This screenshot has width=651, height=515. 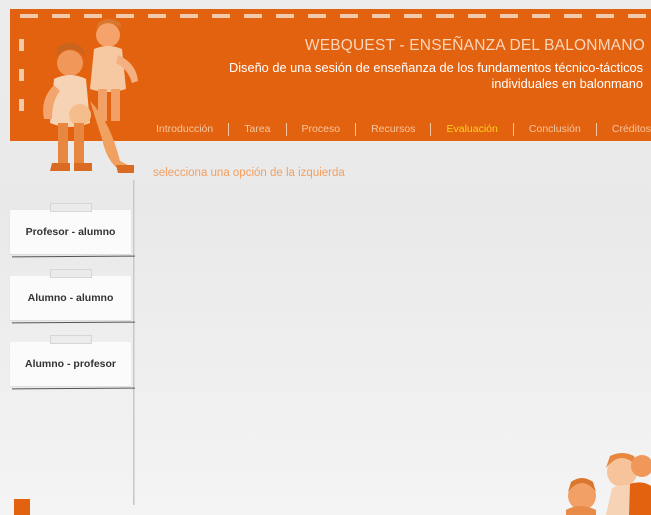 I want to click on sidebar-divider, so click(x=134, y=342).